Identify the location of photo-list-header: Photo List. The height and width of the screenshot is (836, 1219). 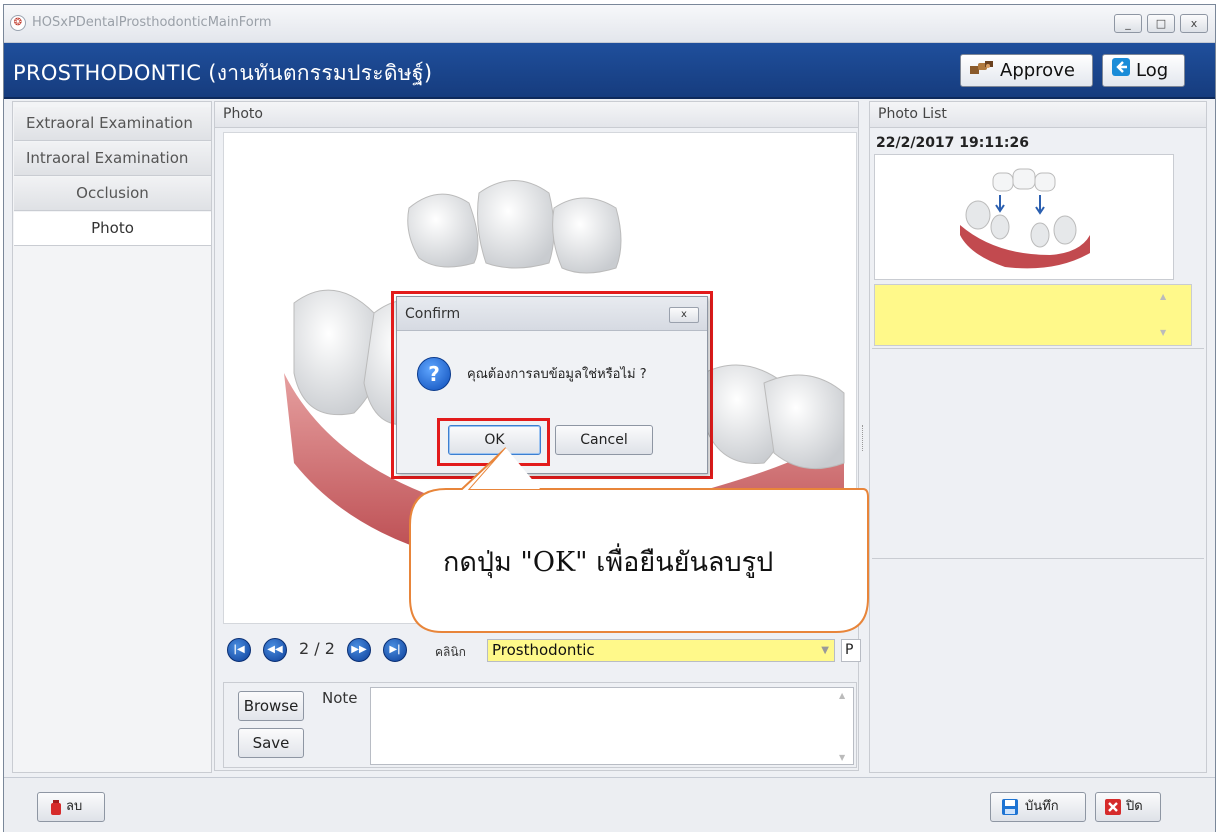
(1038, 115).